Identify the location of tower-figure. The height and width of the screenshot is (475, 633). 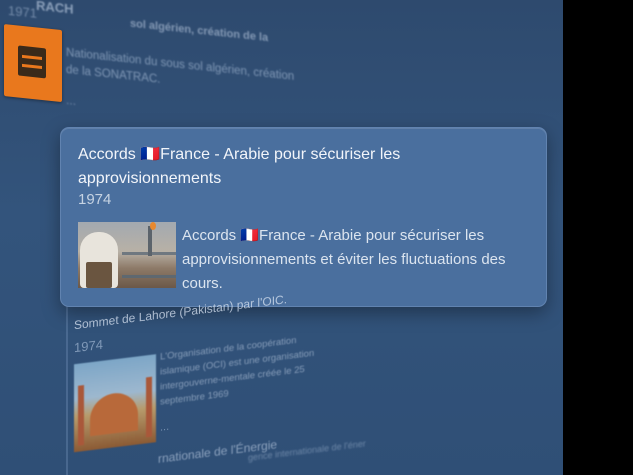
(150, 241).